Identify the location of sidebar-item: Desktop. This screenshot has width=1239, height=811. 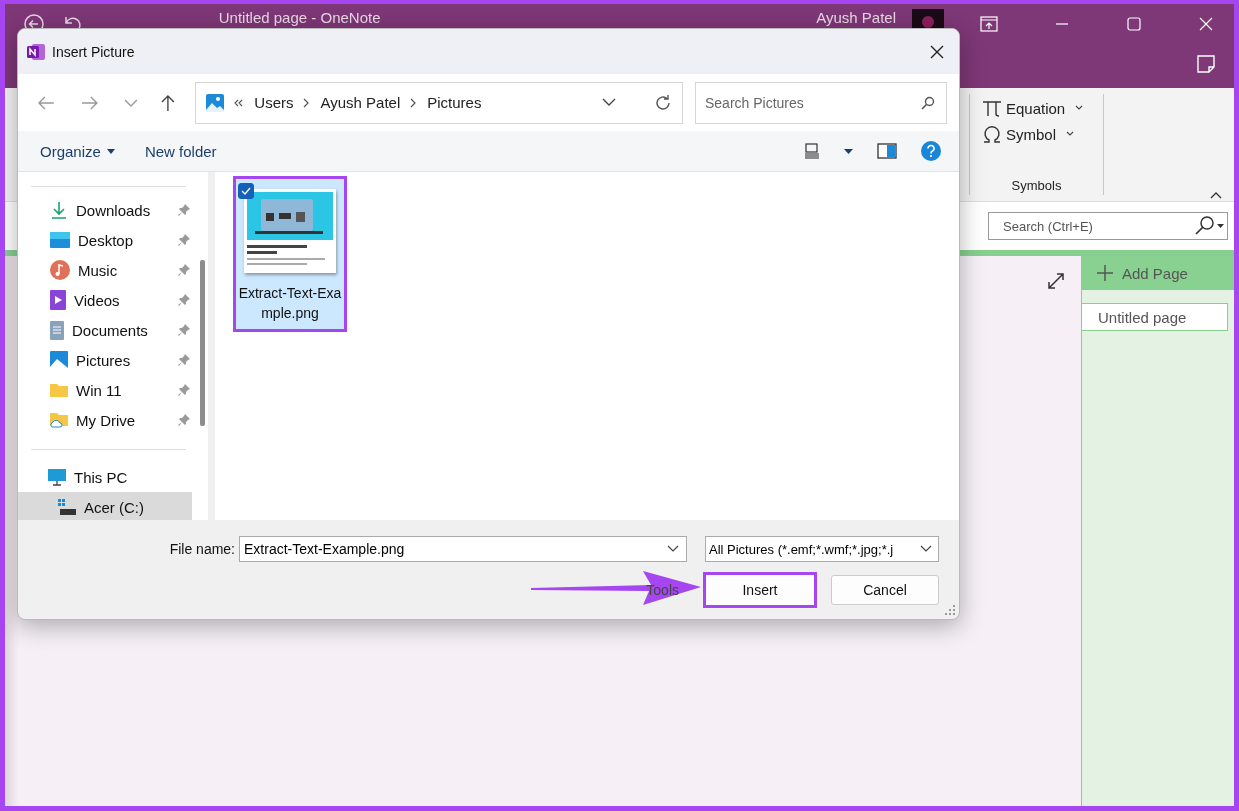
(107, 240).